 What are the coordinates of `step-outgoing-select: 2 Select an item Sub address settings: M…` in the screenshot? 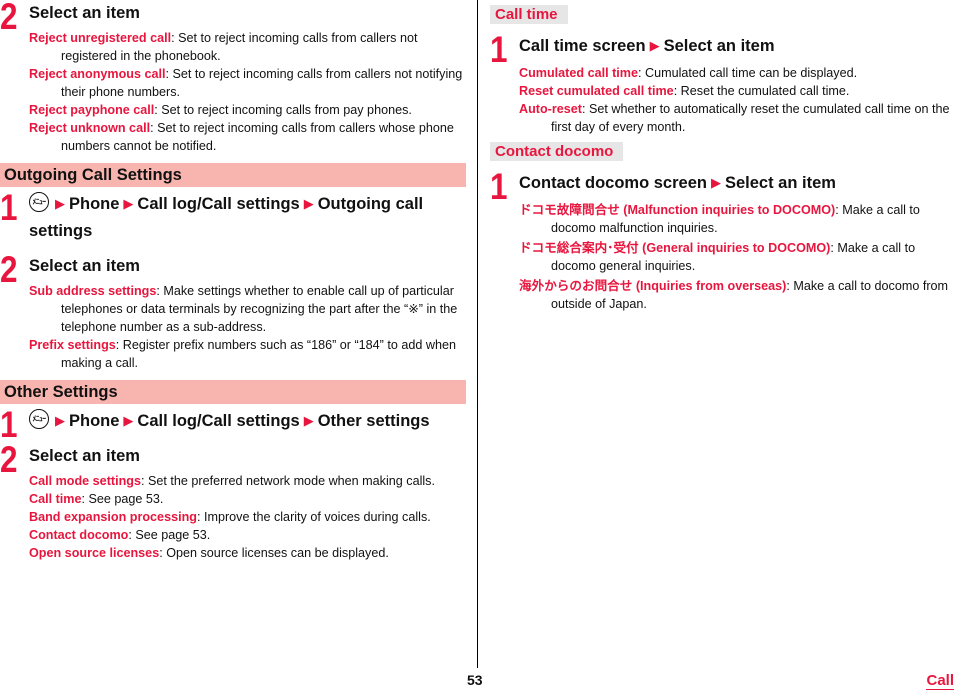 It's located at (234, 310).